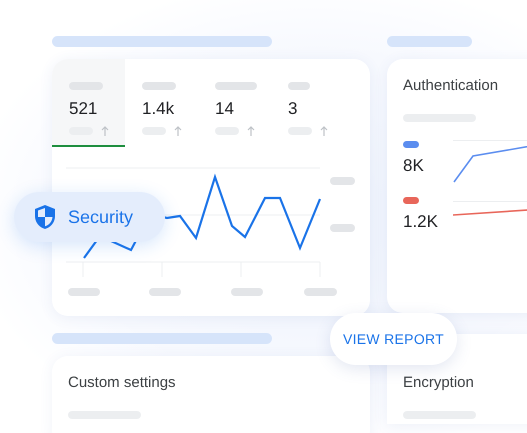 The width and height of the screenshot is (527, 433). I want to click on metric-tab: 521, so click(88, 103).